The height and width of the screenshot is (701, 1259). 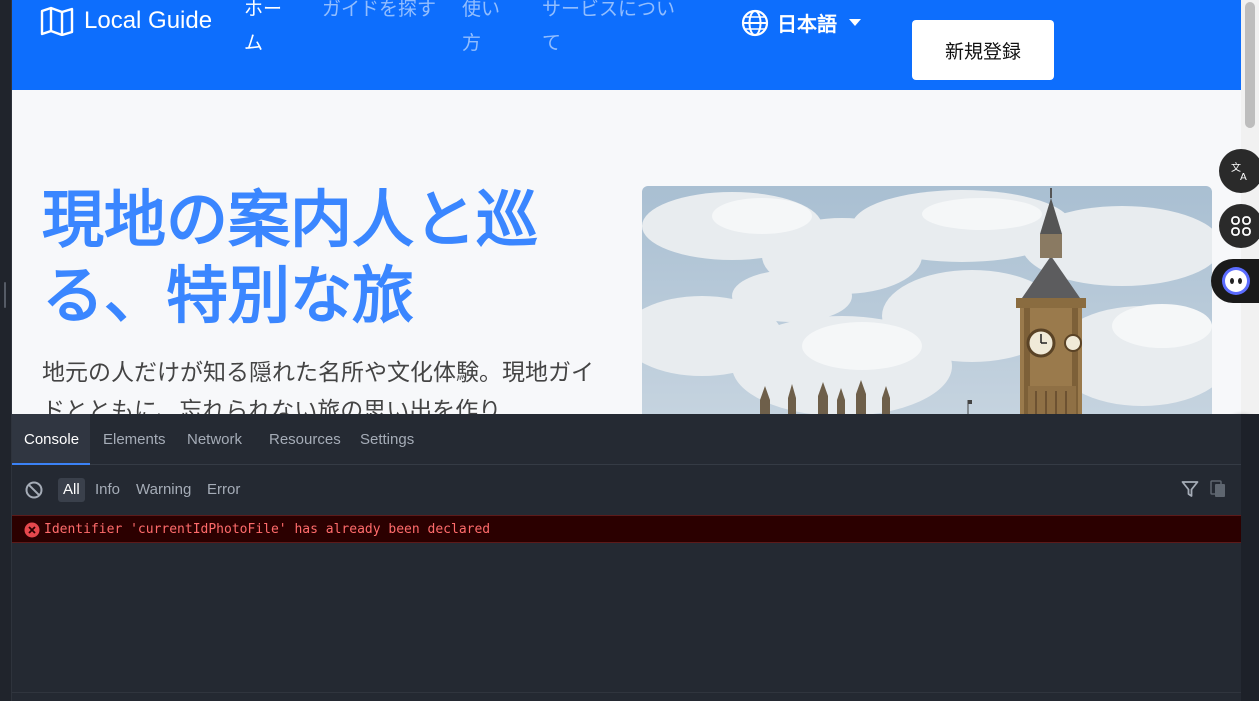 What do you see at coordinates (1250, 65) in the screenshot?
I see `scrollbar-thumb` at bounding box center [1250, 65].